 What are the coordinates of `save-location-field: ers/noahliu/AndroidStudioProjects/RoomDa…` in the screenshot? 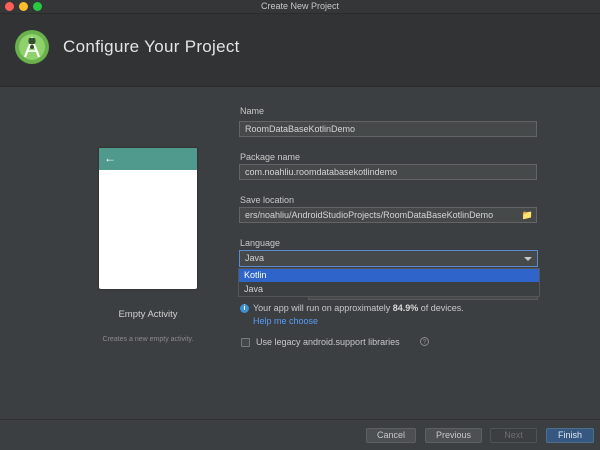 It's located at (388, 215).